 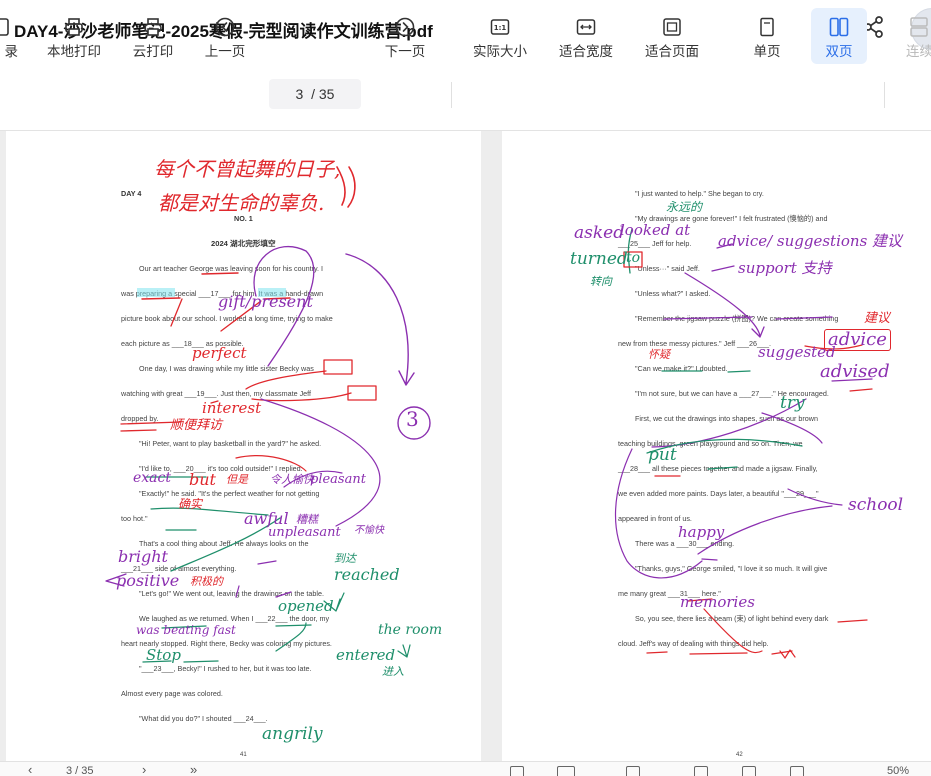 I want to click on handwritten-note: 每个不曾起舞的日子,, so click(x=247, y=169).